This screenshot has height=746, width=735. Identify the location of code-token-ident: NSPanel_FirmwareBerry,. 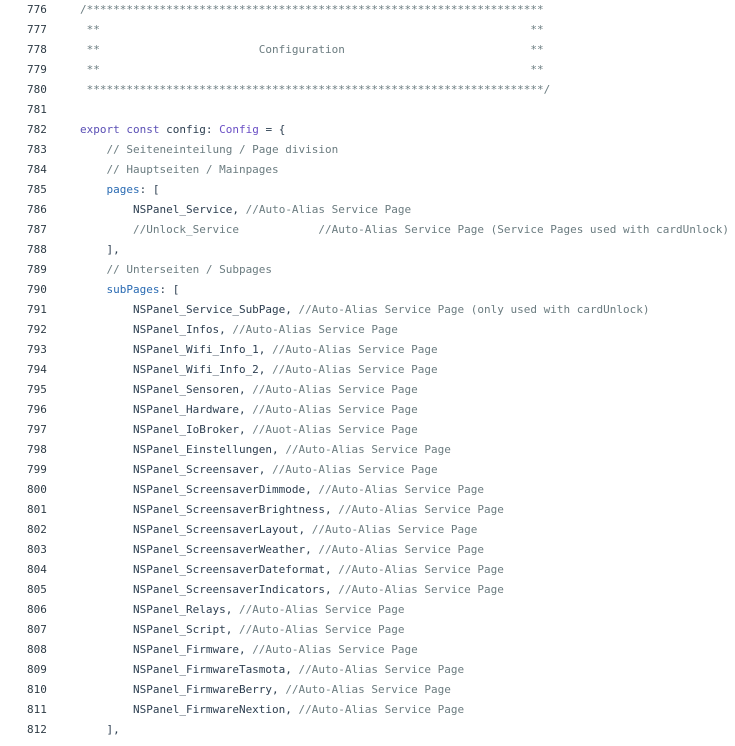
(183, 689).